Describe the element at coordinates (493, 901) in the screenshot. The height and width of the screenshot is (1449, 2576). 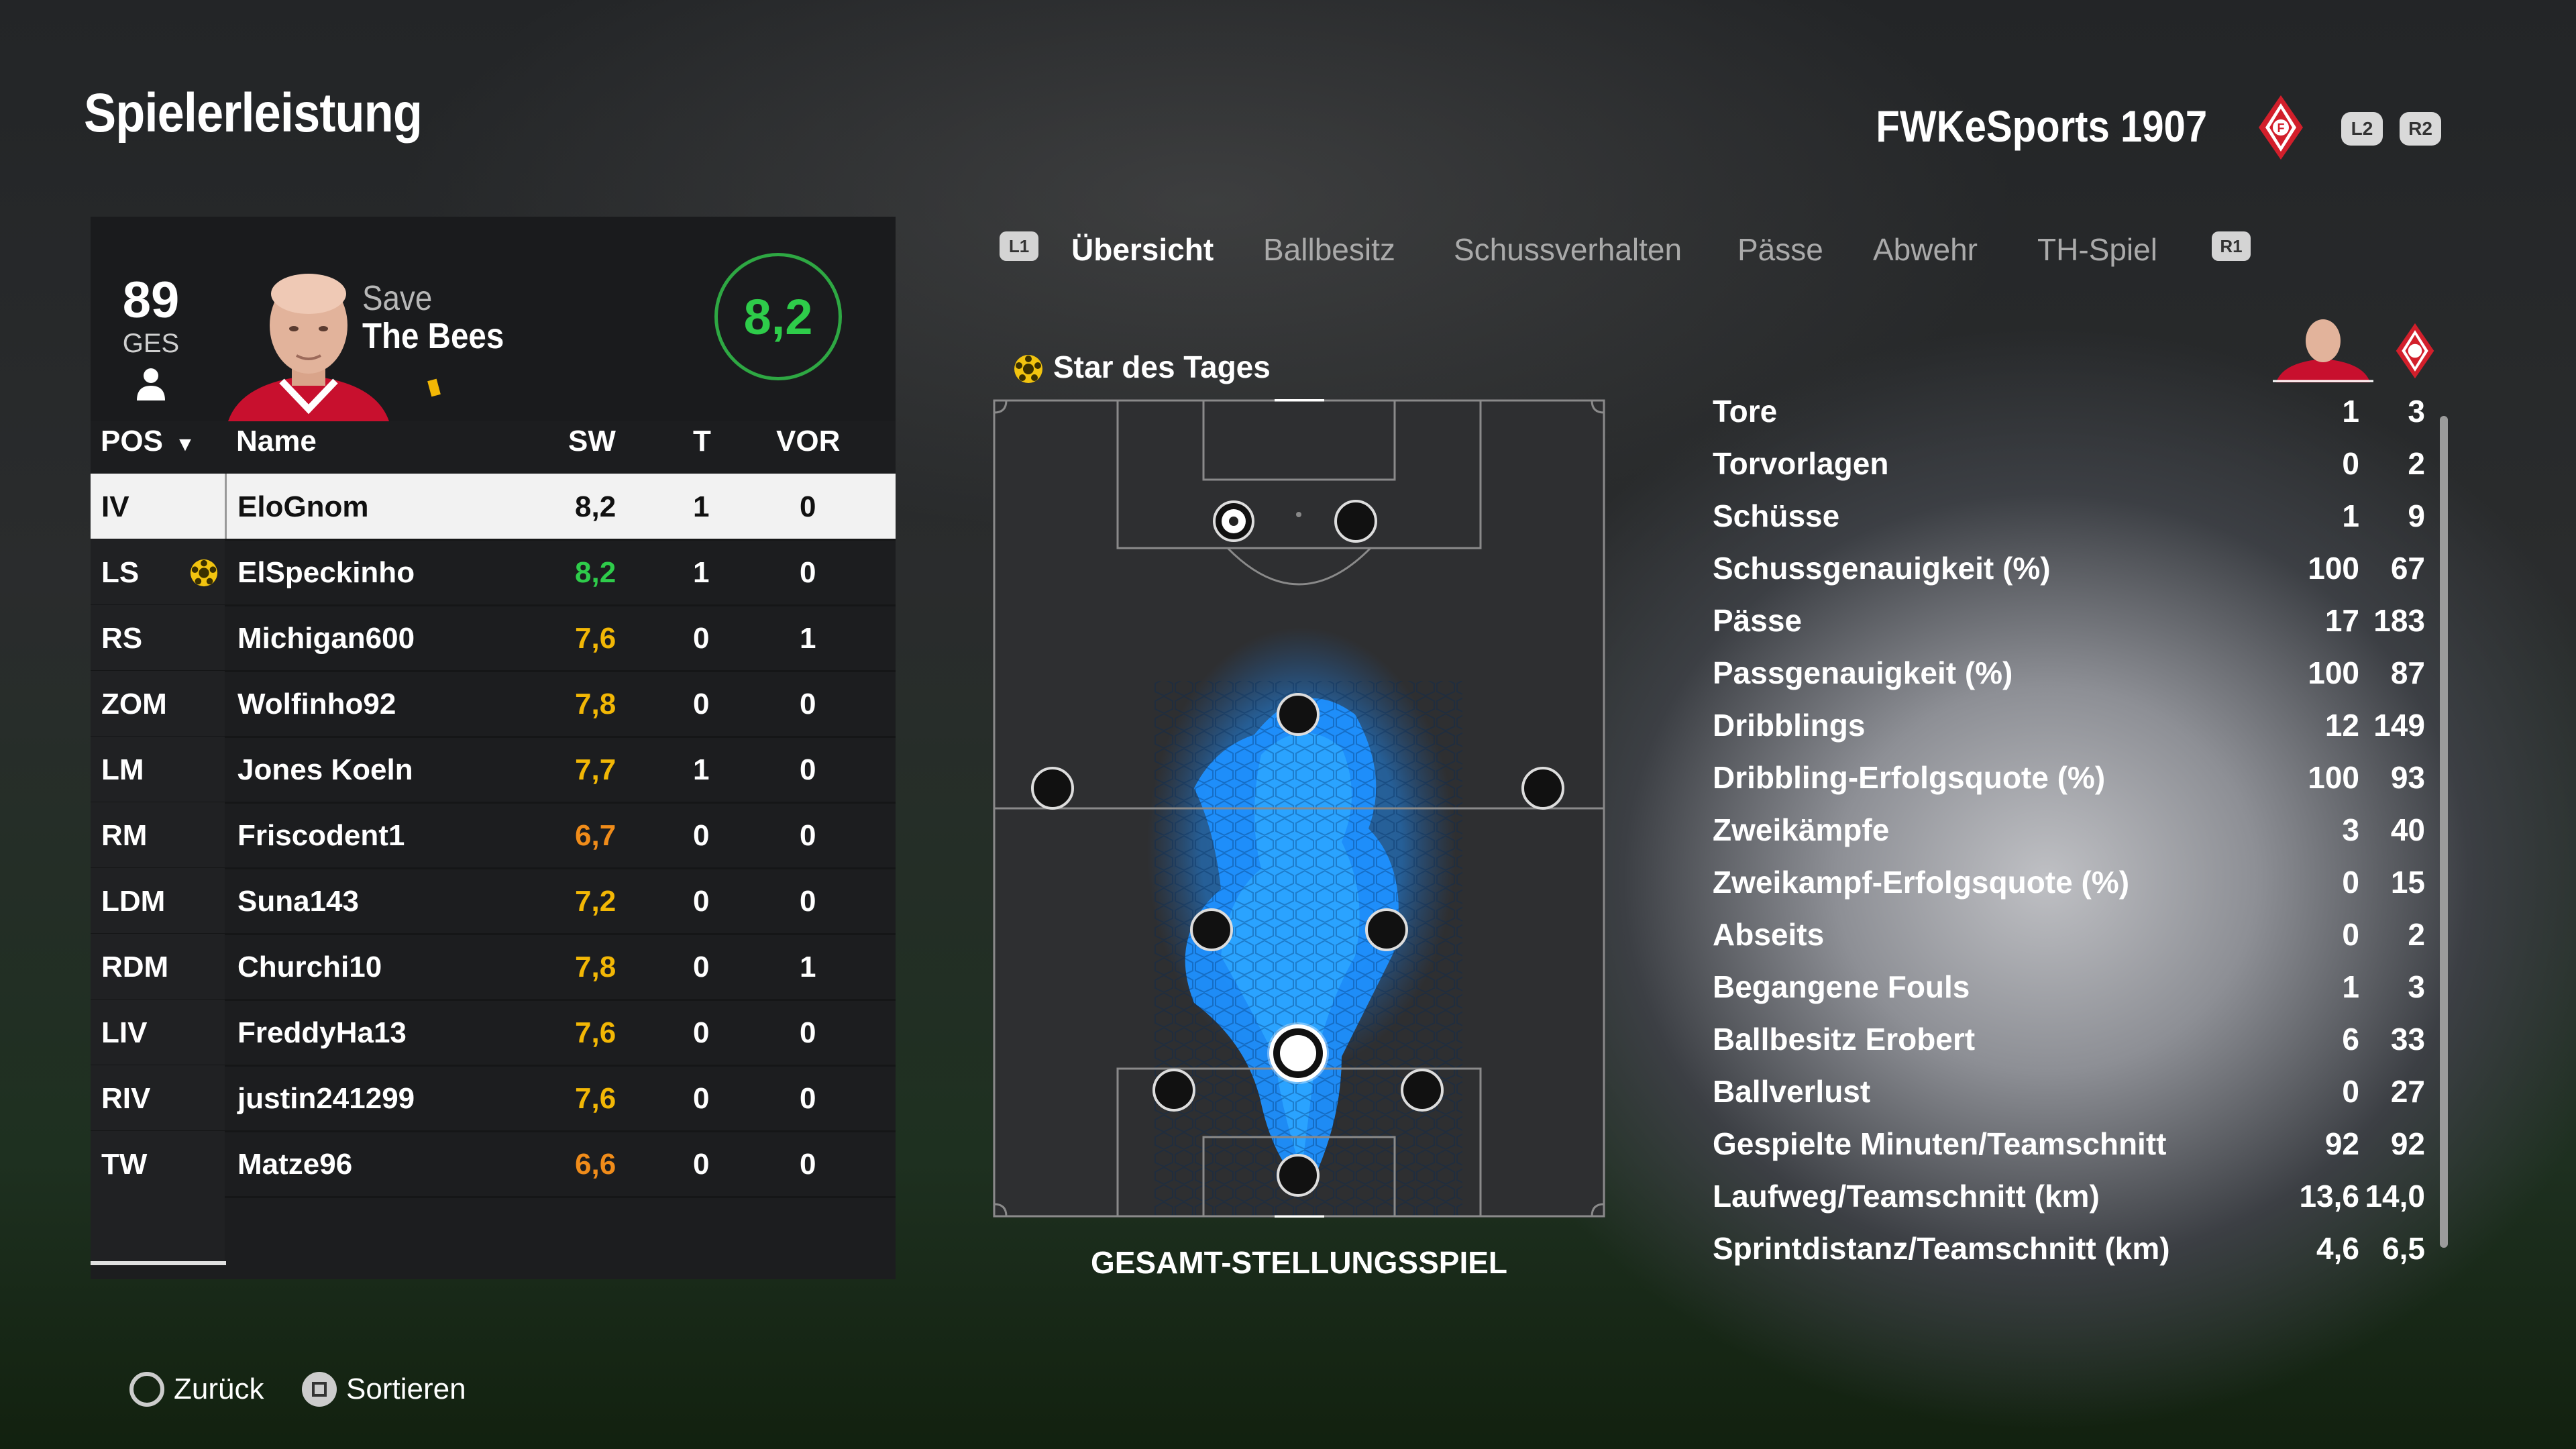
I see `table-row: LDM Suna143 7,2 0 0` at that location.